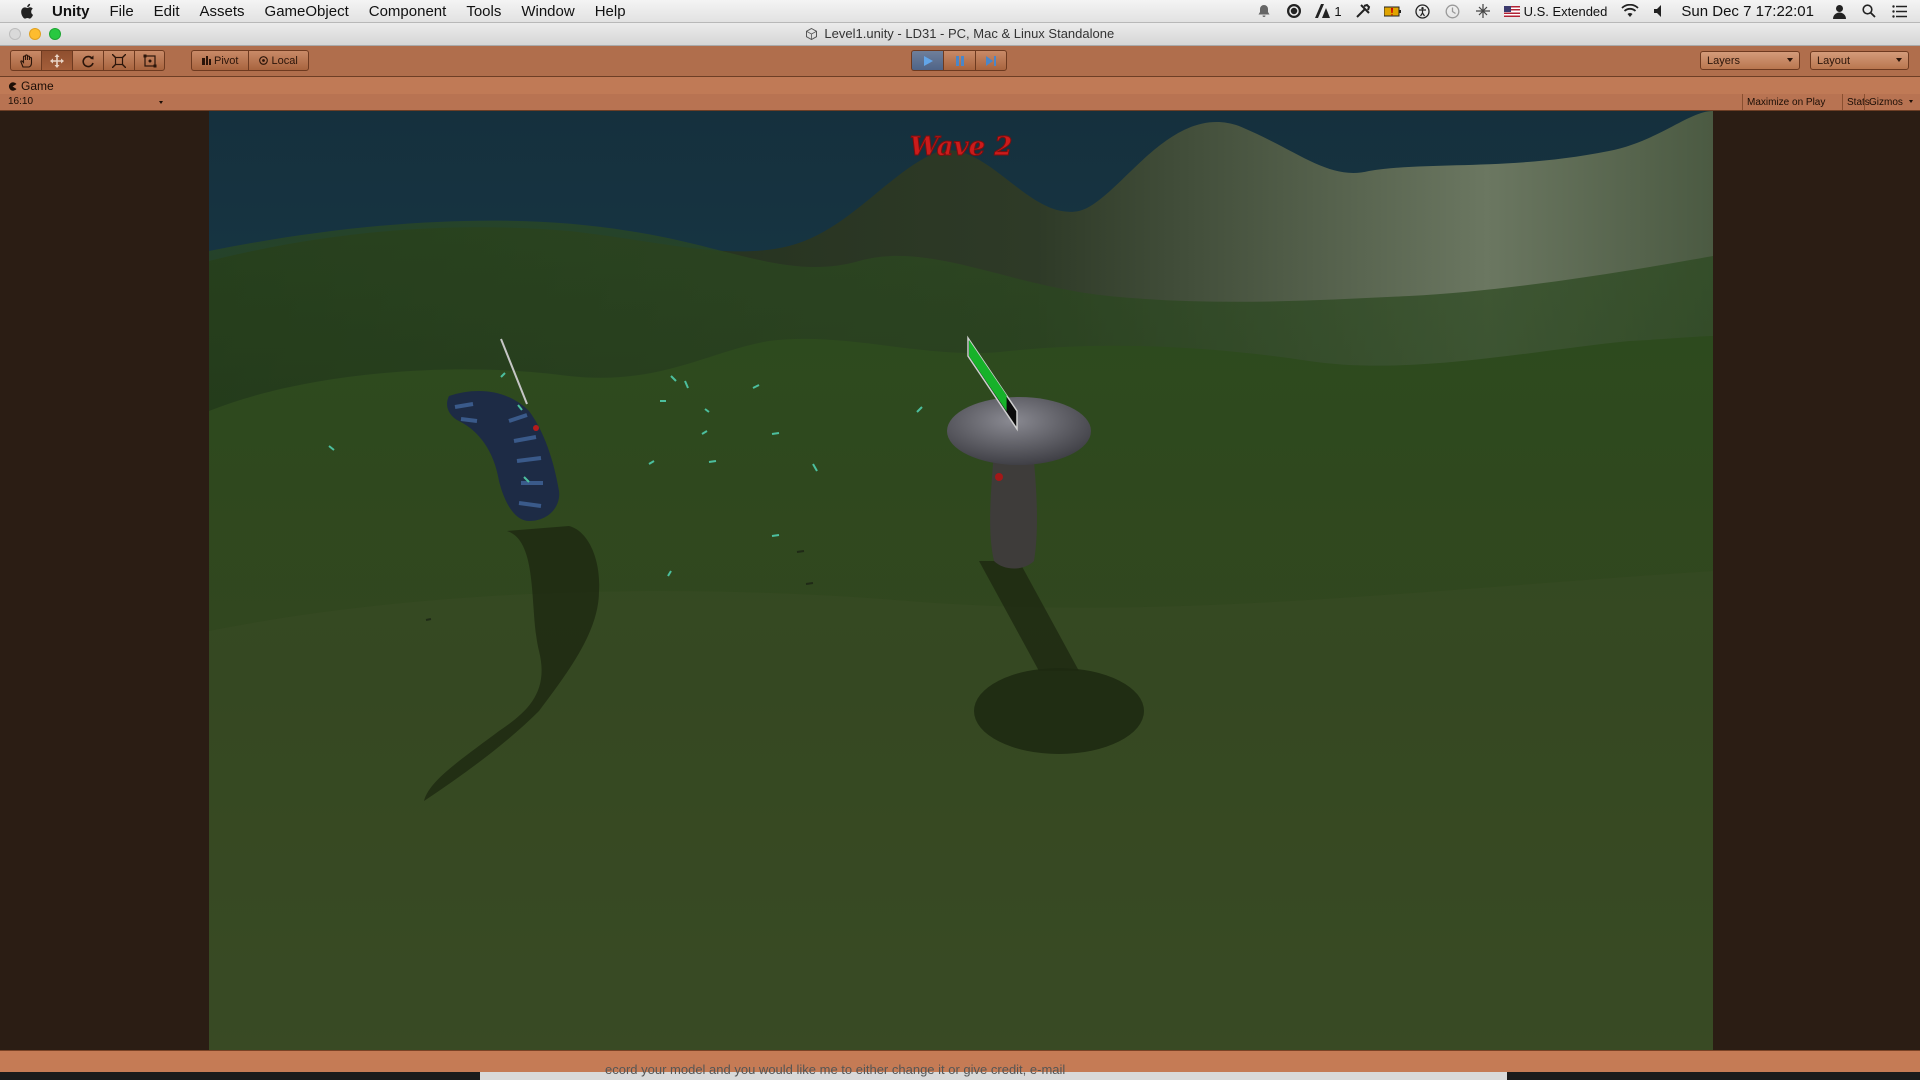 The height and width of the screenshot is (1080, 1920). What do you see at coordinates (12, 86) in the screenshot?
I see `pacman-game-icon` at bounding box center [12, 86].